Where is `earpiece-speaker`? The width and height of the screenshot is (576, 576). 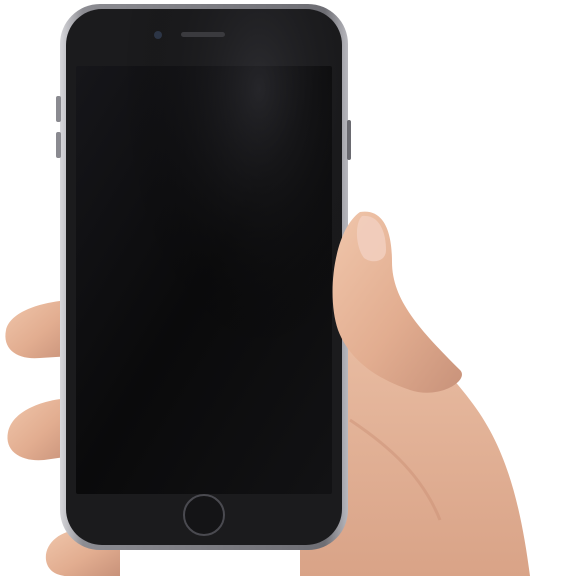
earpiece-speaker is located at coordinates (203, 34).